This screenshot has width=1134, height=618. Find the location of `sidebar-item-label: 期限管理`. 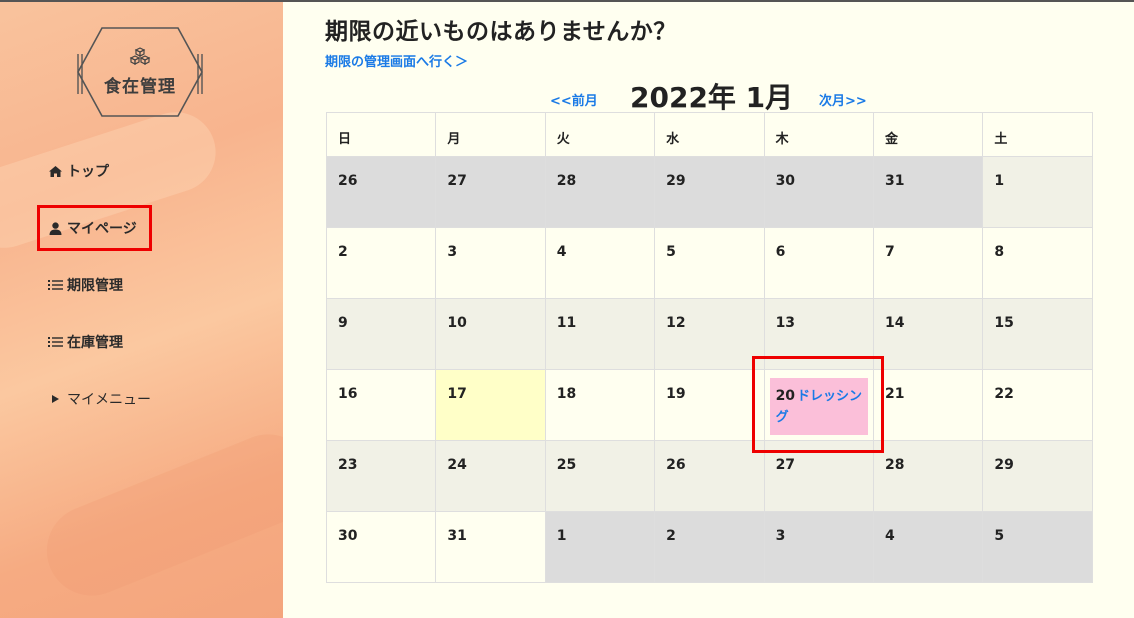

sidebar-item-label: 期限管理 is located at coordinates (95, 286).